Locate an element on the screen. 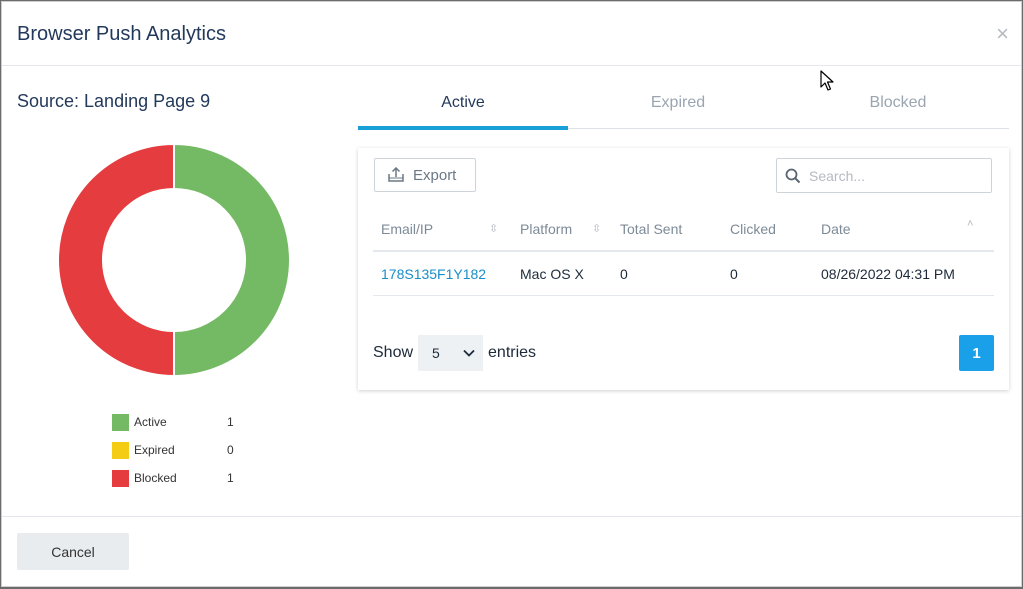 This screenshot has width=1023, height=589. modal-header: Browser Push Analytics × is located at coordinates (511, 34).